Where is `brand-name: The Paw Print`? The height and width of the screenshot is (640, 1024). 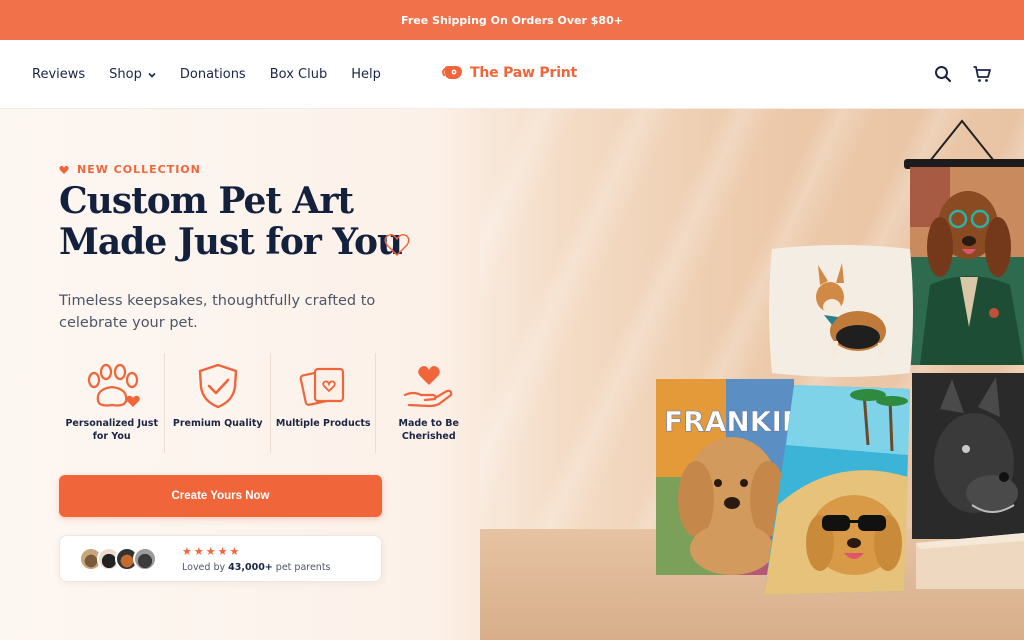 brand-name: The Paw Print is located at coordinates (524, 73).